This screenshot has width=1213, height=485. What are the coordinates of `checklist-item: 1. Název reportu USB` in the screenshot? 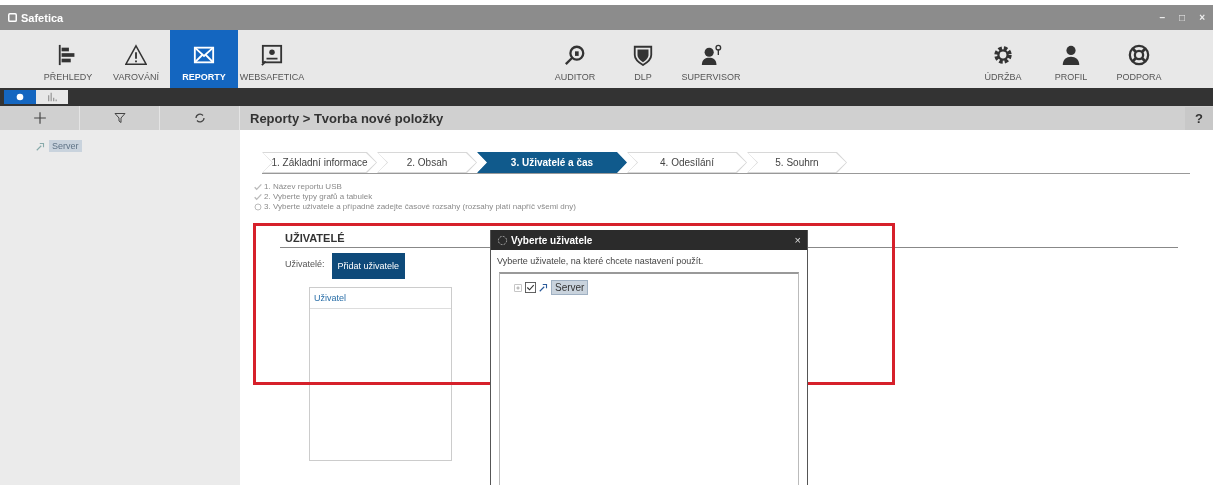 It's located at (303, 187).